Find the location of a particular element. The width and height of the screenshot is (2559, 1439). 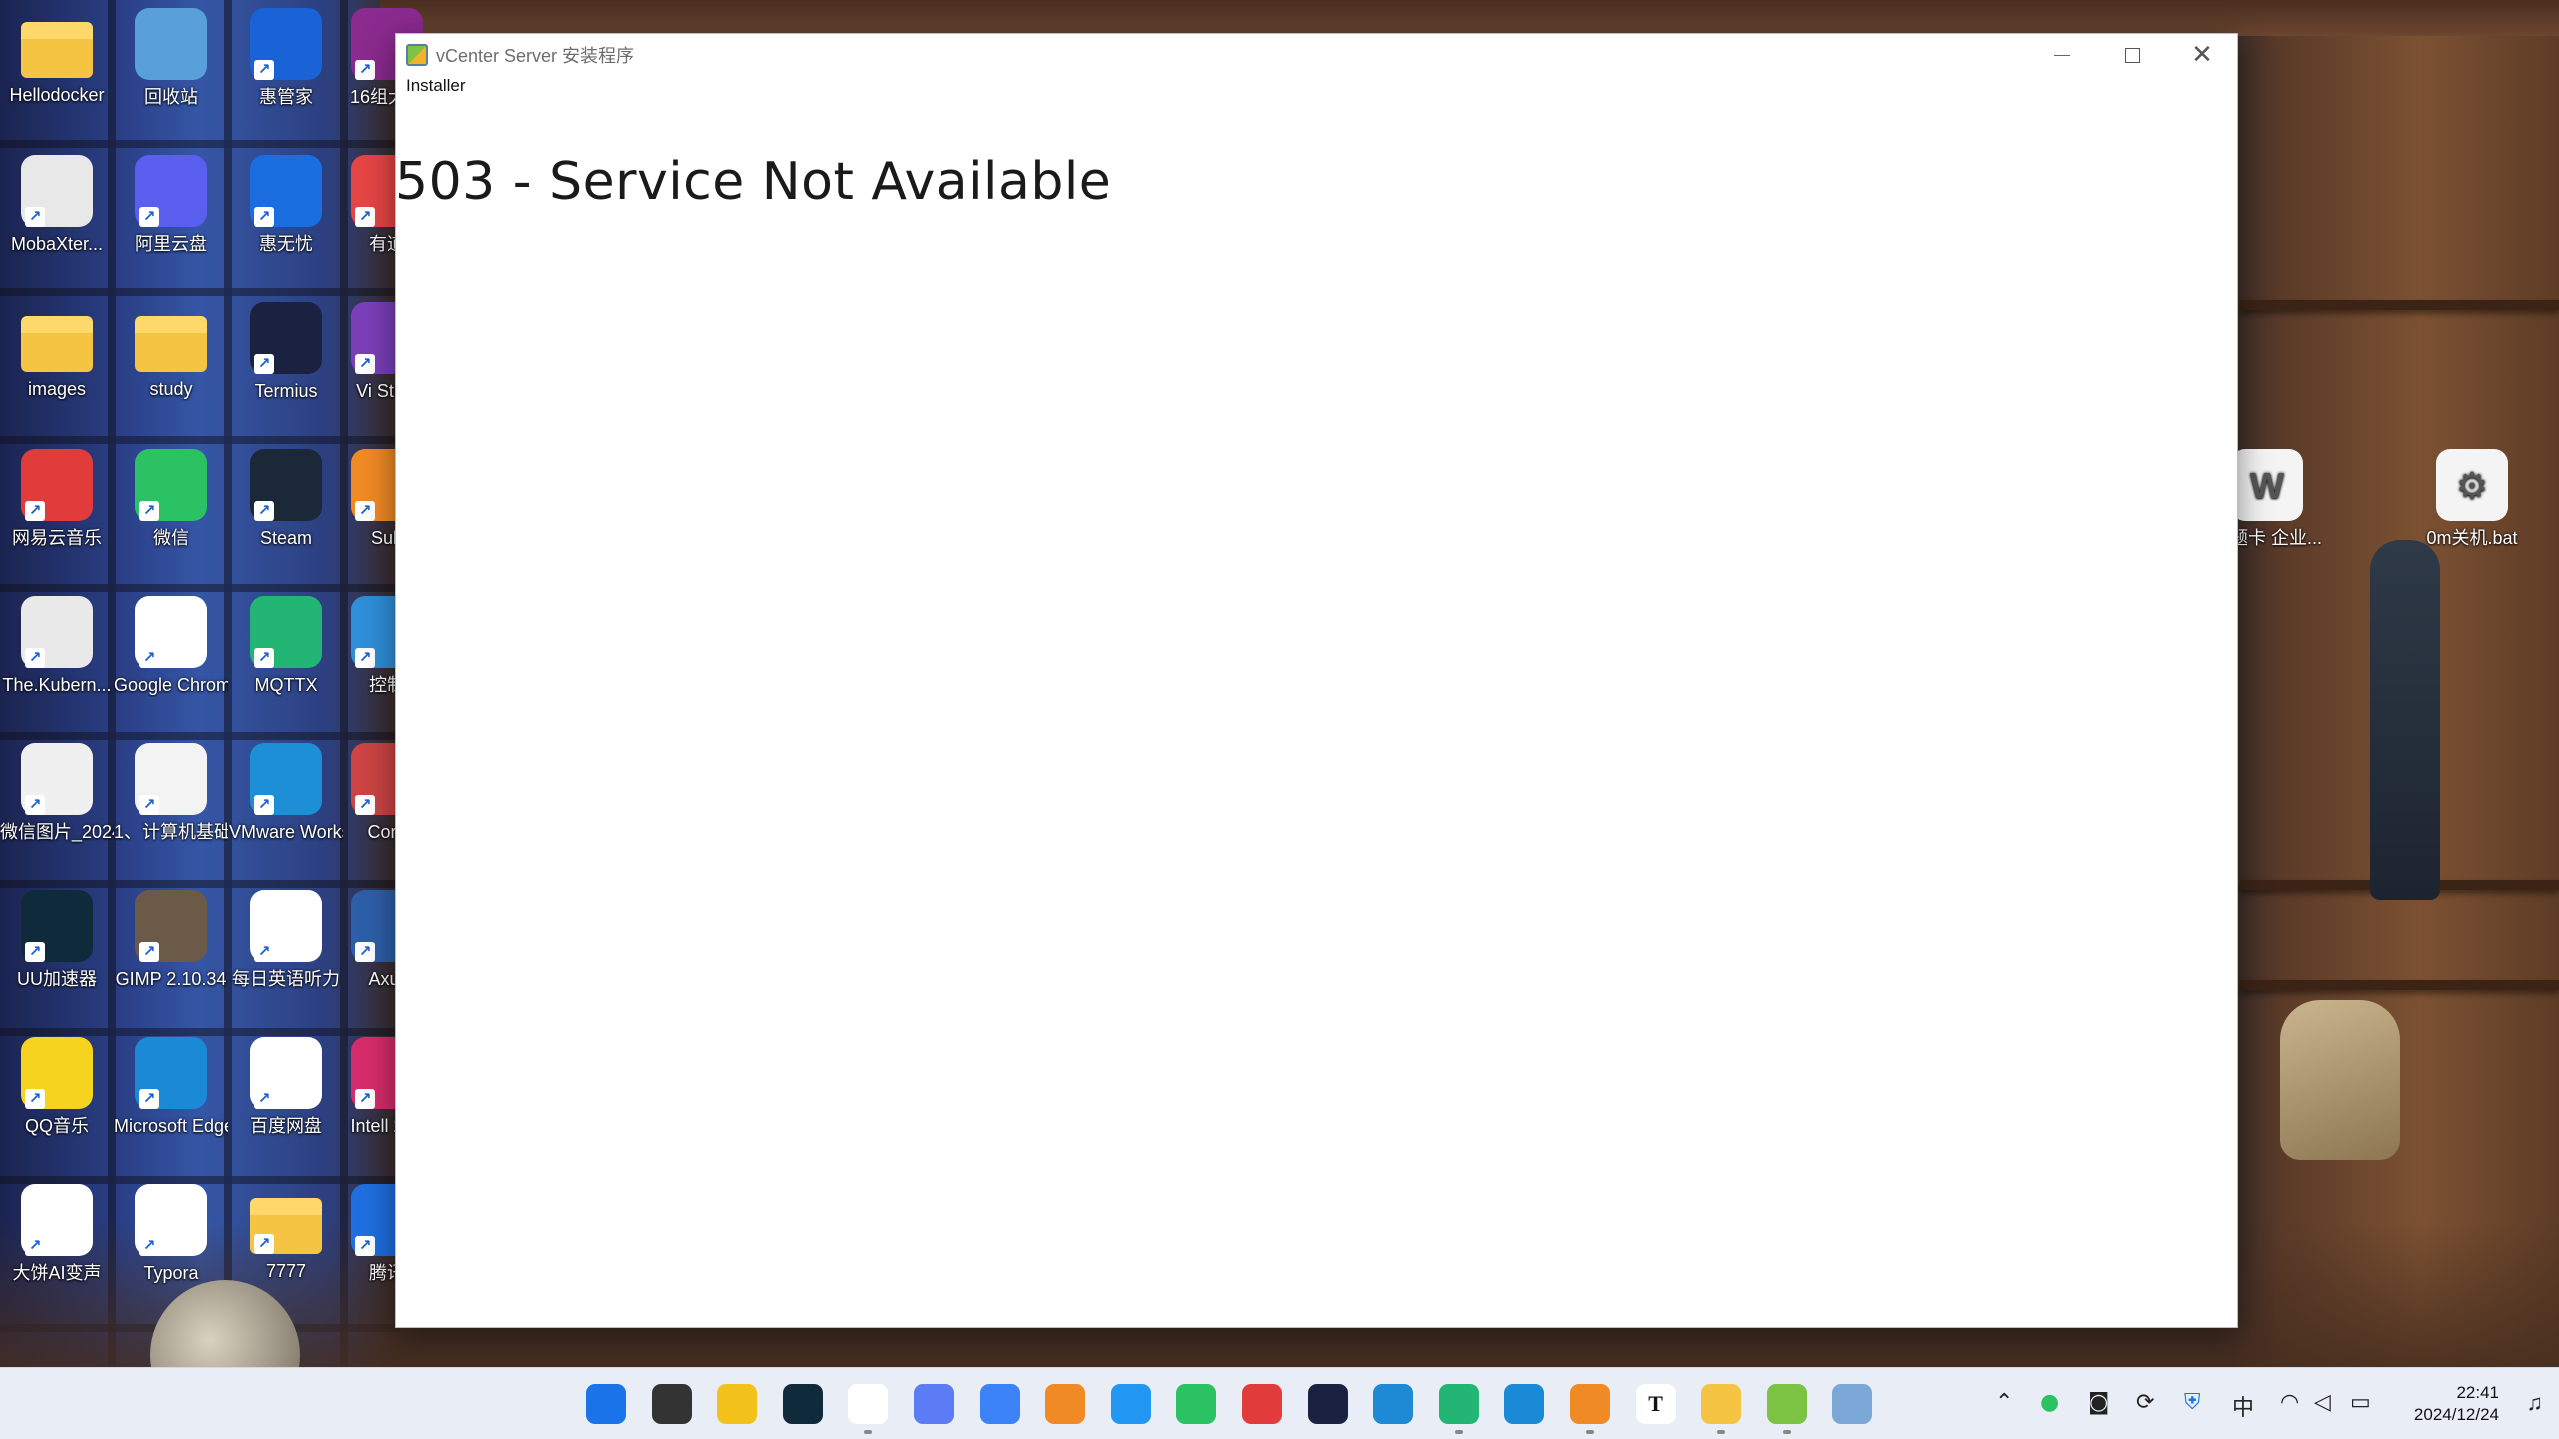

menu-installer: Installer is located at coordinates (436, 85).